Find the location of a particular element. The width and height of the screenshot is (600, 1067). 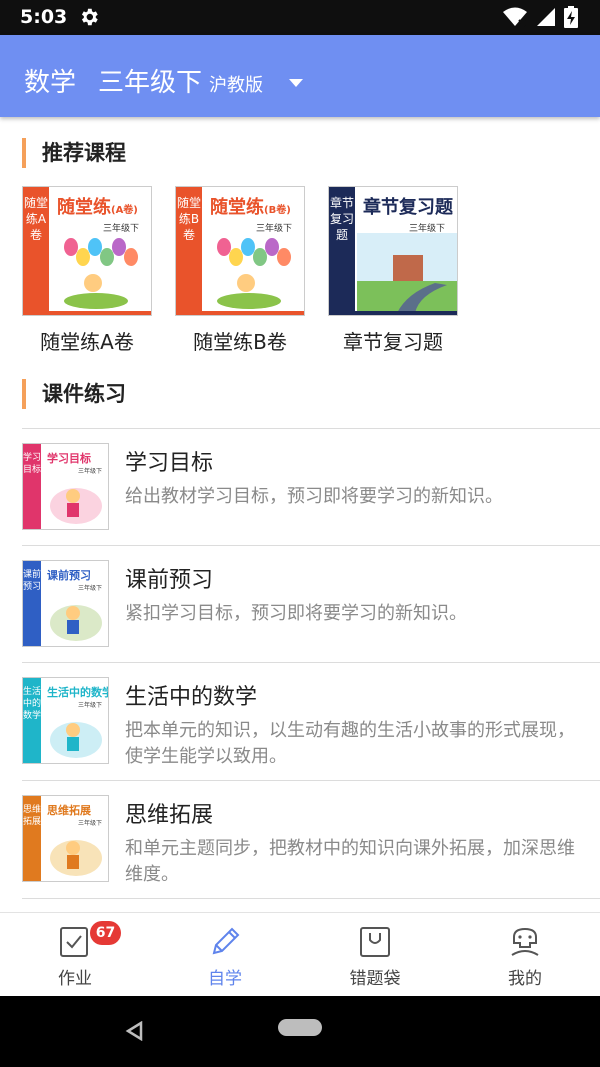

cover-spine: 章节复习题 is located at coordinates (342, 251).